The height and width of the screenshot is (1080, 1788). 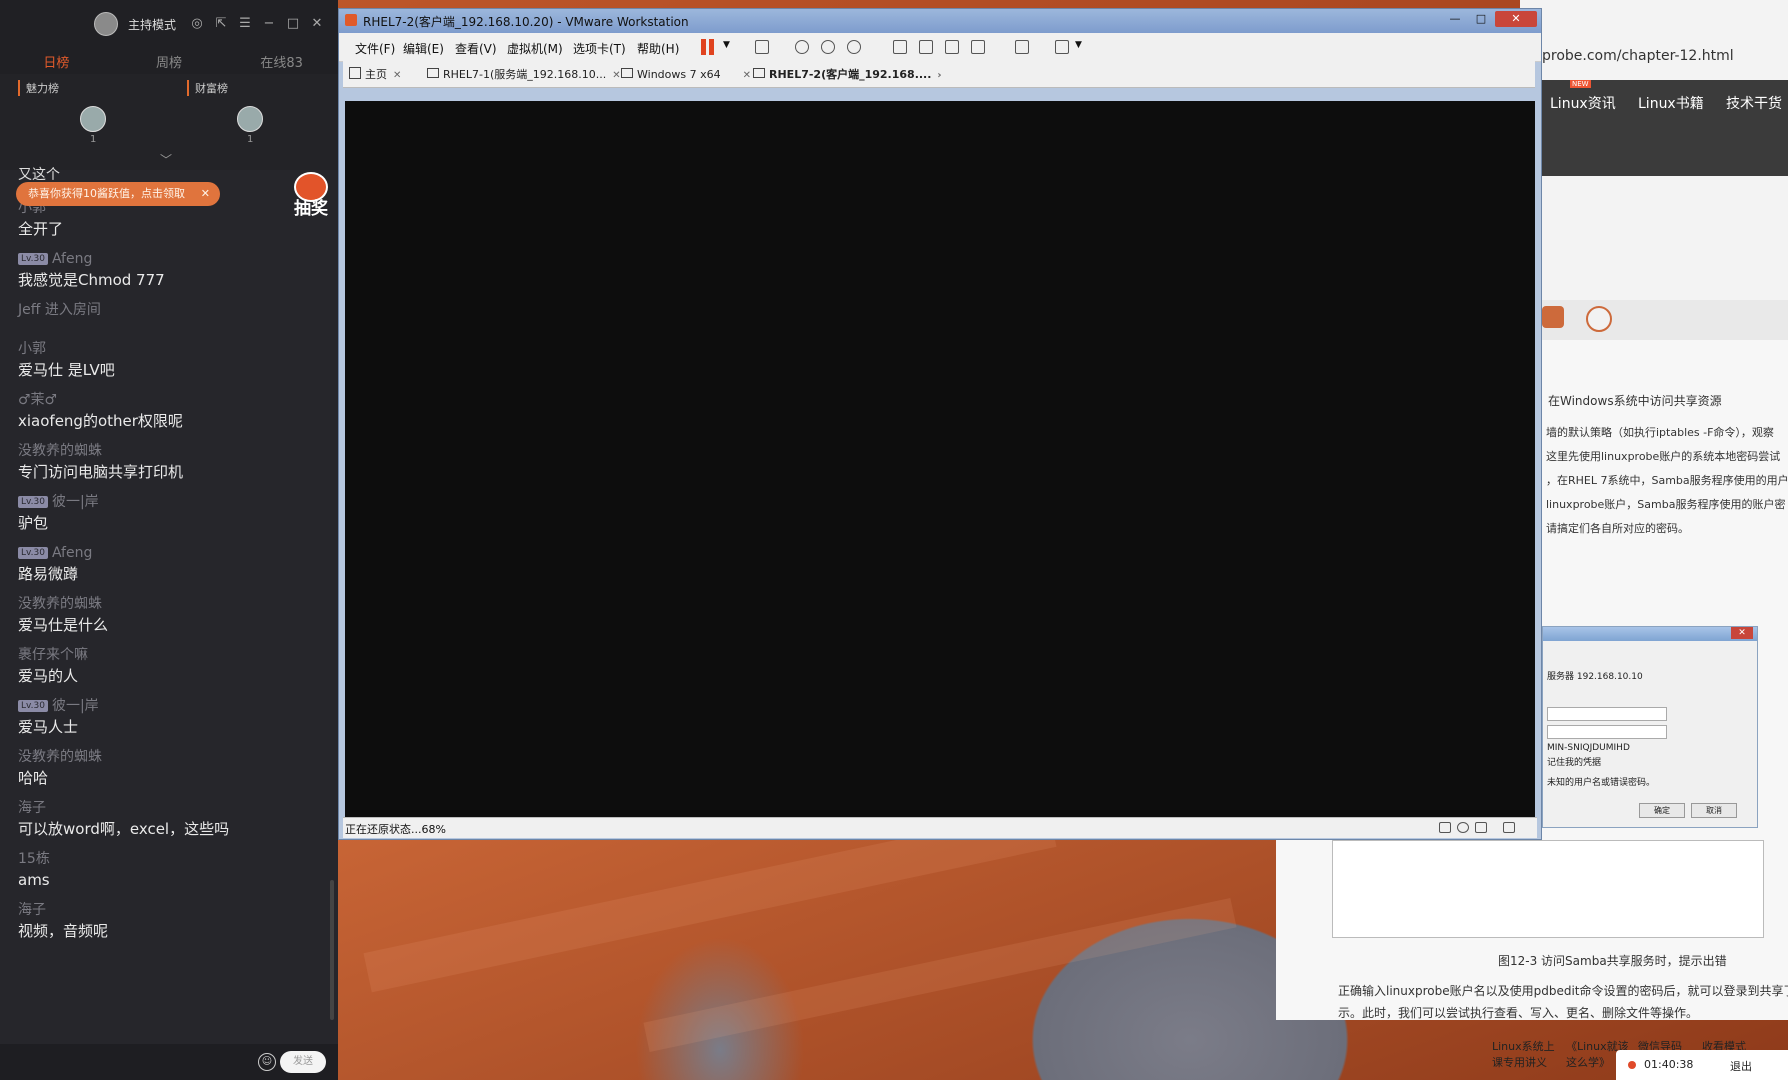 I want to click on recording-exit-button: 退出, so click(x=1741, y=1066).